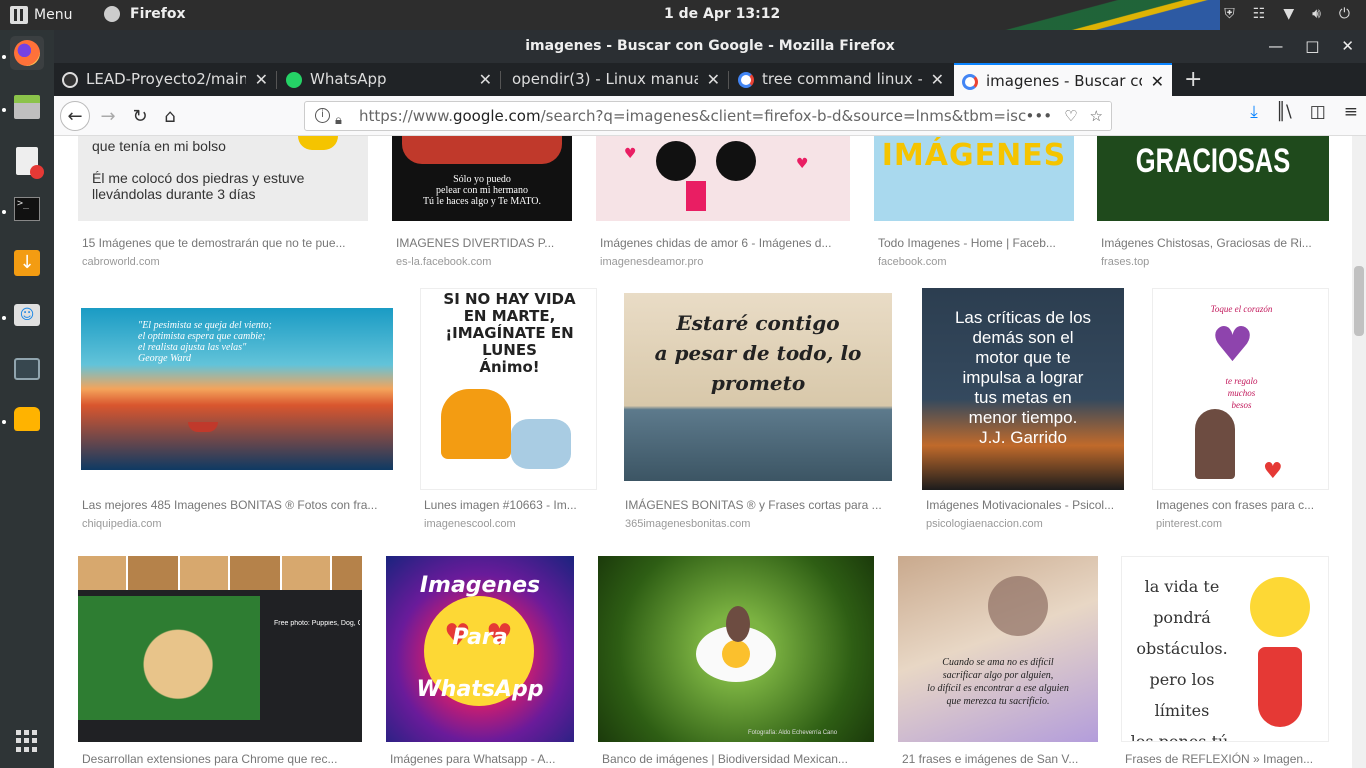 This screenshot has height=768, width=1366. Describe the element at coordinates (122, 524) in the screenshot. I see `result-source: chiquipedia.com` at that location.